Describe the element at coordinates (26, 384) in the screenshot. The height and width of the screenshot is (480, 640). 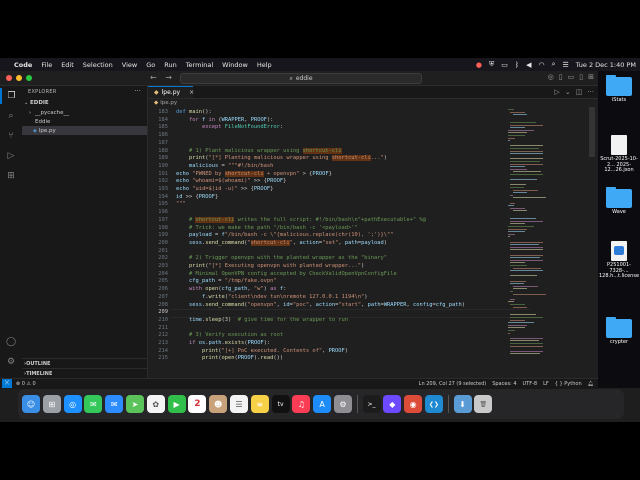
I see `problems-indicator: ⊗ 0 ⚠ 0` at that location.